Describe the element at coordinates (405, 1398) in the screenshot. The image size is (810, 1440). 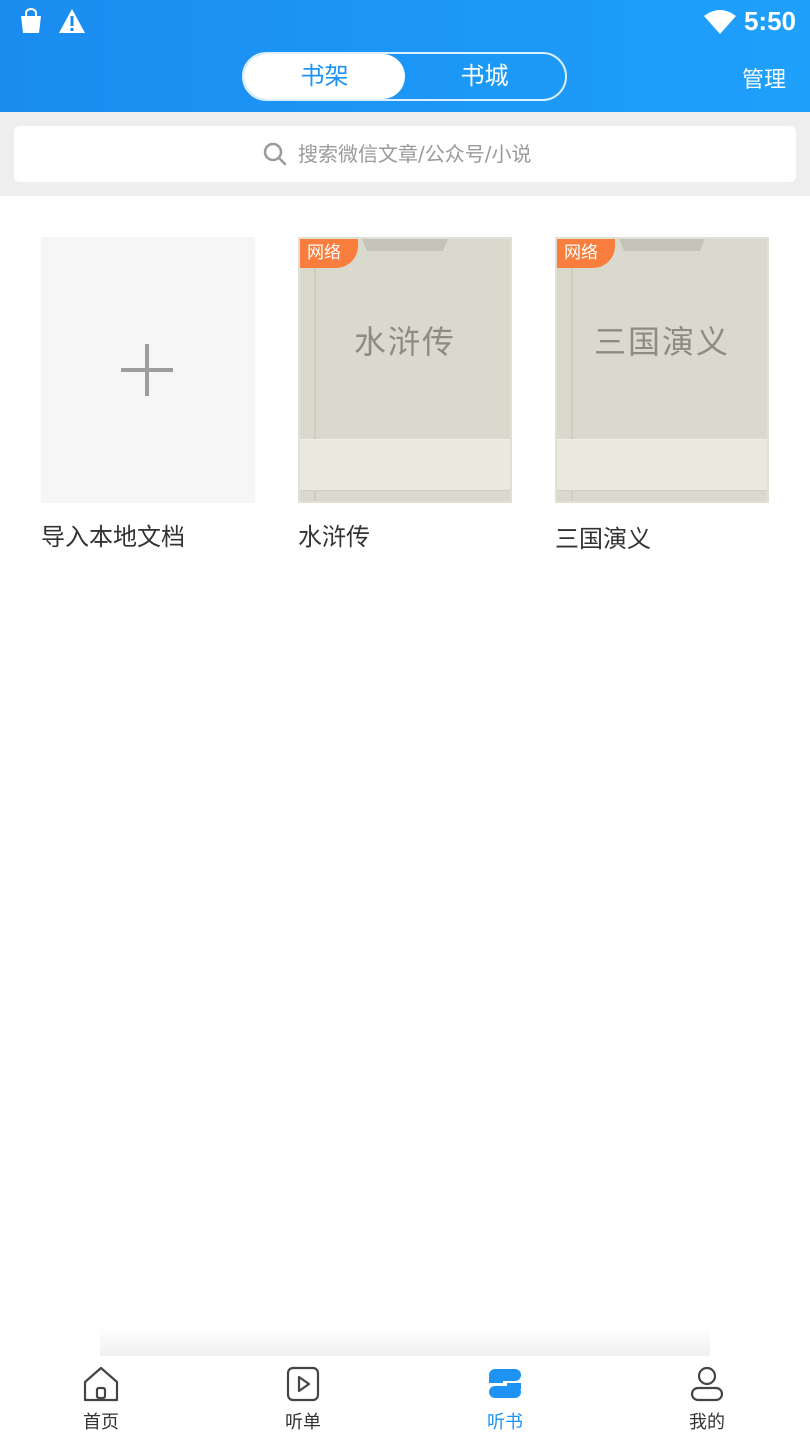
I see `bottom-navigation: 首页 听单 听书 我的` at that location.